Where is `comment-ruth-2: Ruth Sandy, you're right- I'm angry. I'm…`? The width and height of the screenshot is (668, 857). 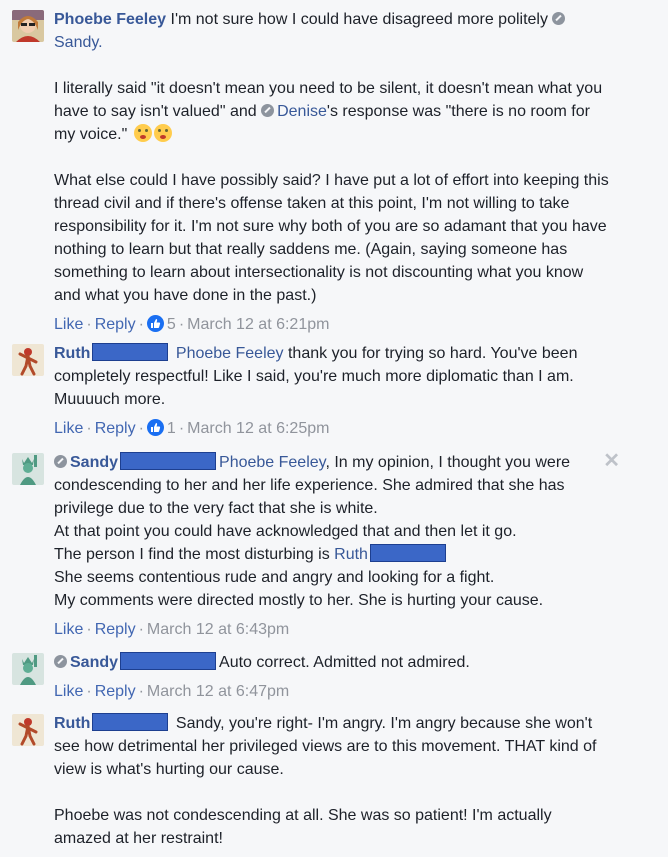 comment-ruth-2: Ruth Sandy, you're right- I'm angry. I'm… is located at coordinates (312, 782).